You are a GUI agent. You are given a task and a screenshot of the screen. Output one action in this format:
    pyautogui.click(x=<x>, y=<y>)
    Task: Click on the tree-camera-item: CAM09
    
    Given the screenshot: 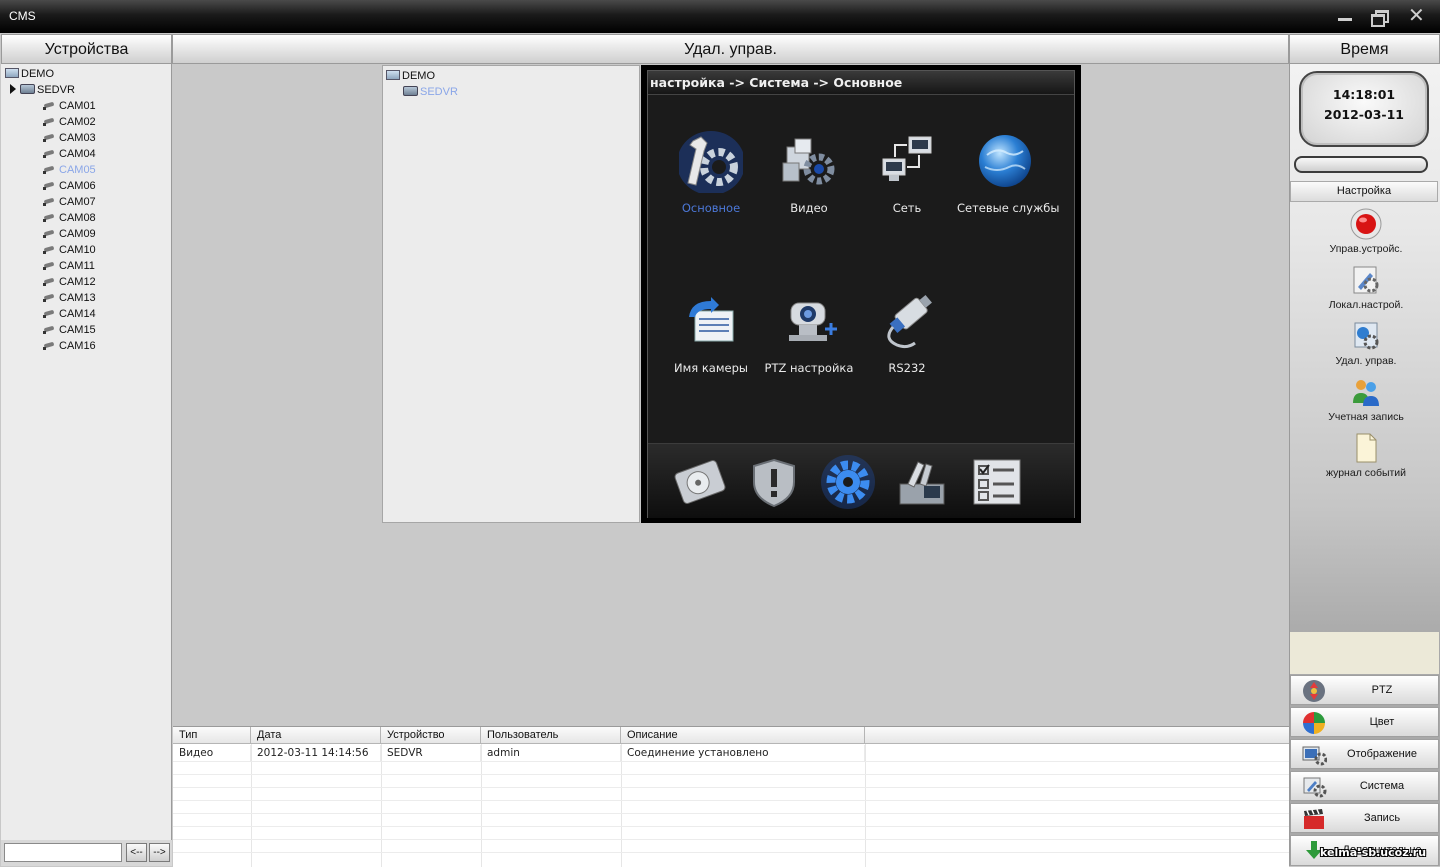 What is the action you would take?
    pyautogui.click(x=69, y=234)
    